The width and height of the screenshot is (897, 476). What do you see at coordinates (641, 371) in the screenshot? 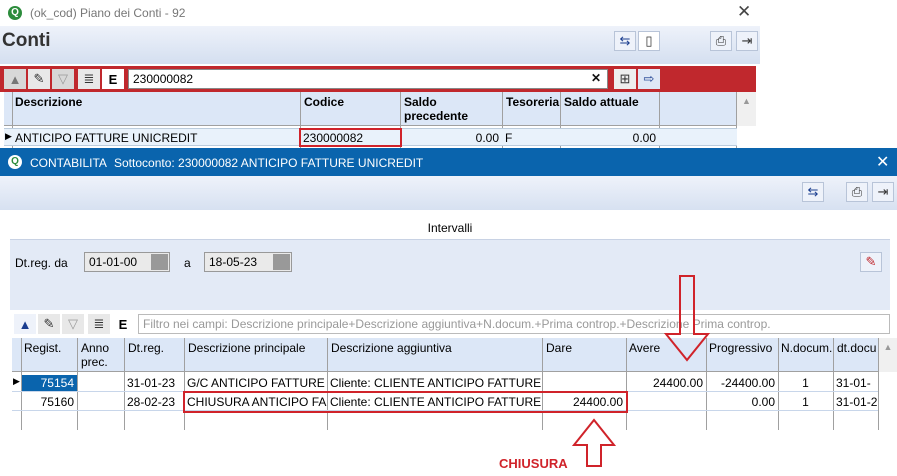
I see `annotation-arrows` at bounding box center [641, 371].